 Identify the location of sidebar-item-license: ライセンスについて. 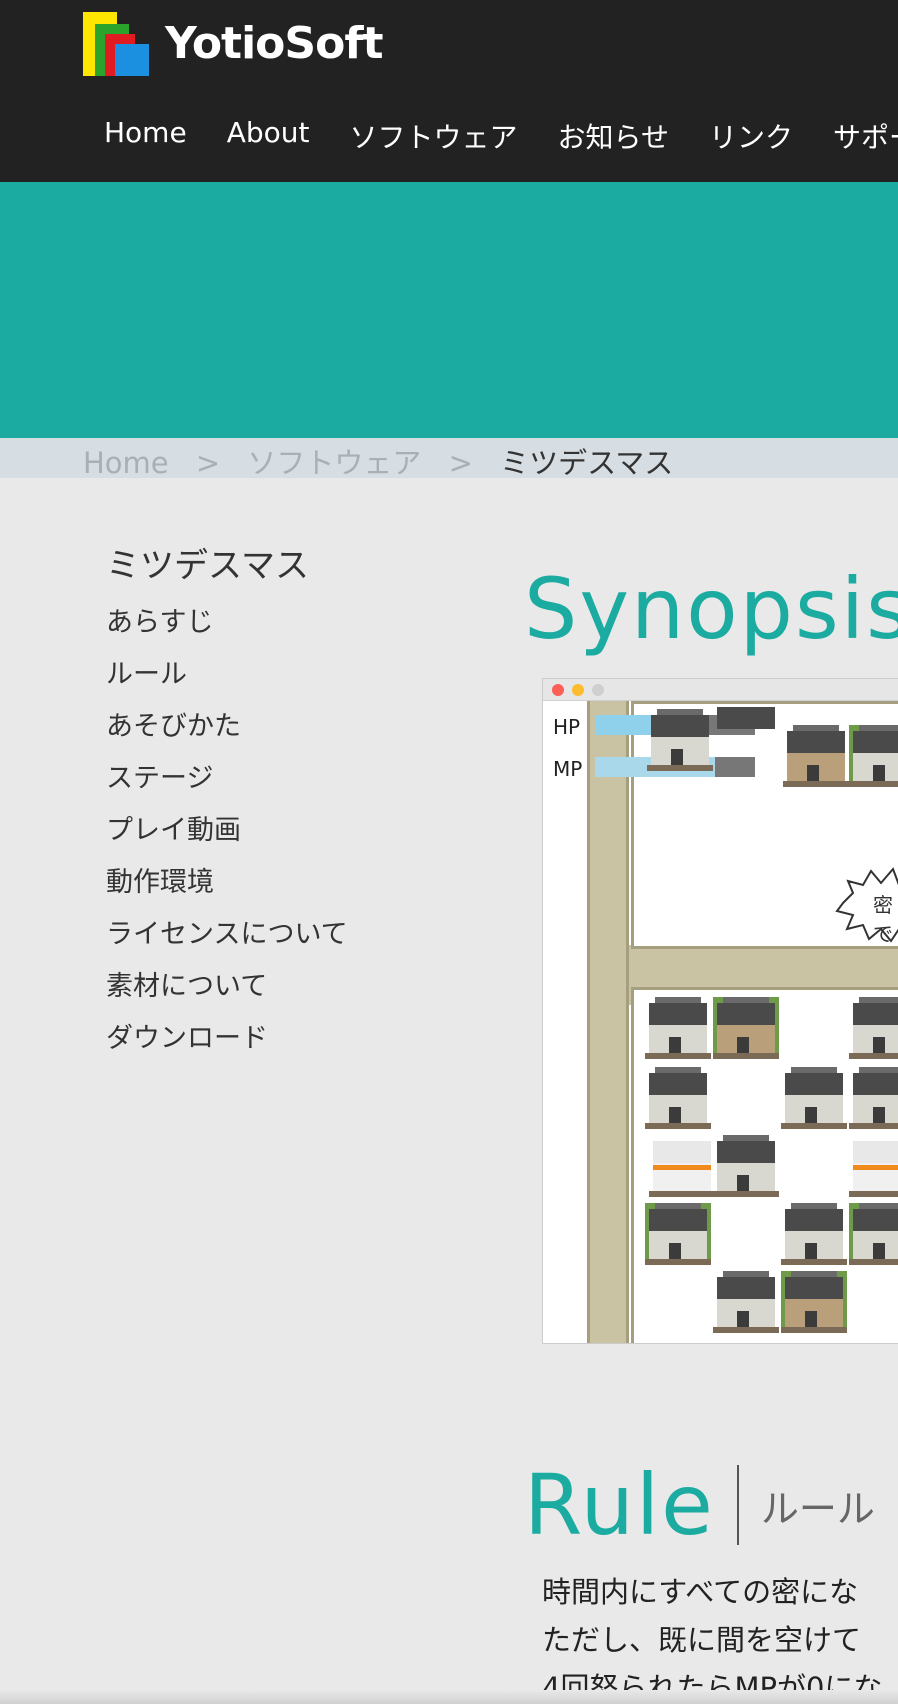
(271, 945).